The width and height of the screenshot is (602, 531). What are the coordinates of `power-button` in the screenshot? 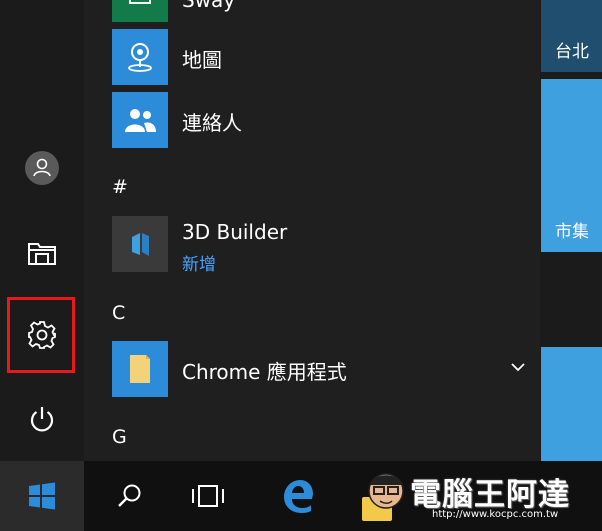 It's located at (42, 419).